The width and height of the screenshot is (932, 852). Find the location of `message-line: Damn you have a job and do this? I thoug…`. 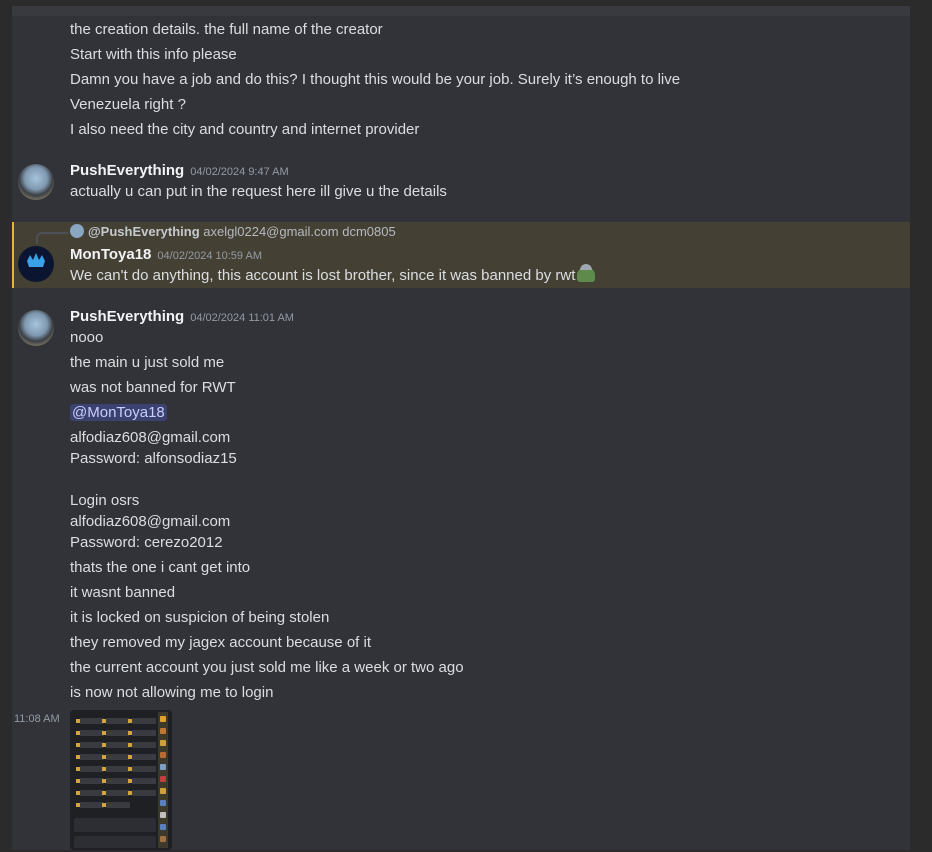

message-line: Damn you have a job and do this? I thoug… is located at coordinates (375, 79).